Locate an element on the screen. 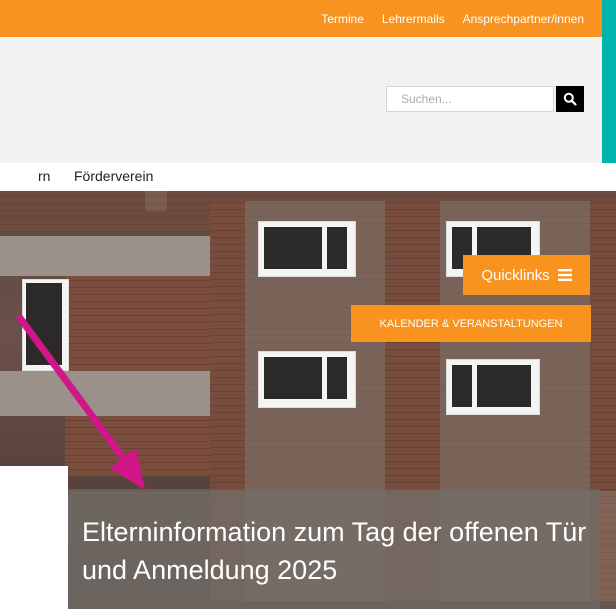 The height and width of the screenshot is (609, 616). search-button is located at coordinates (570, 99).